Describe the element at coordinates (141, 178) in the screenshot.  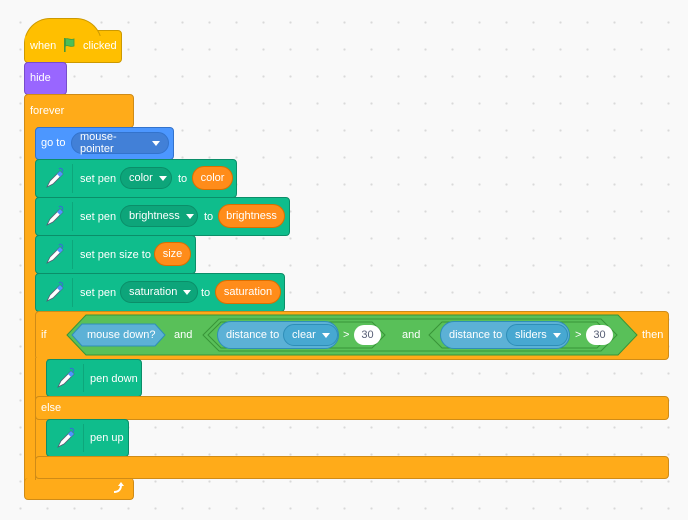
I see `pen-param-value: color` at that location.